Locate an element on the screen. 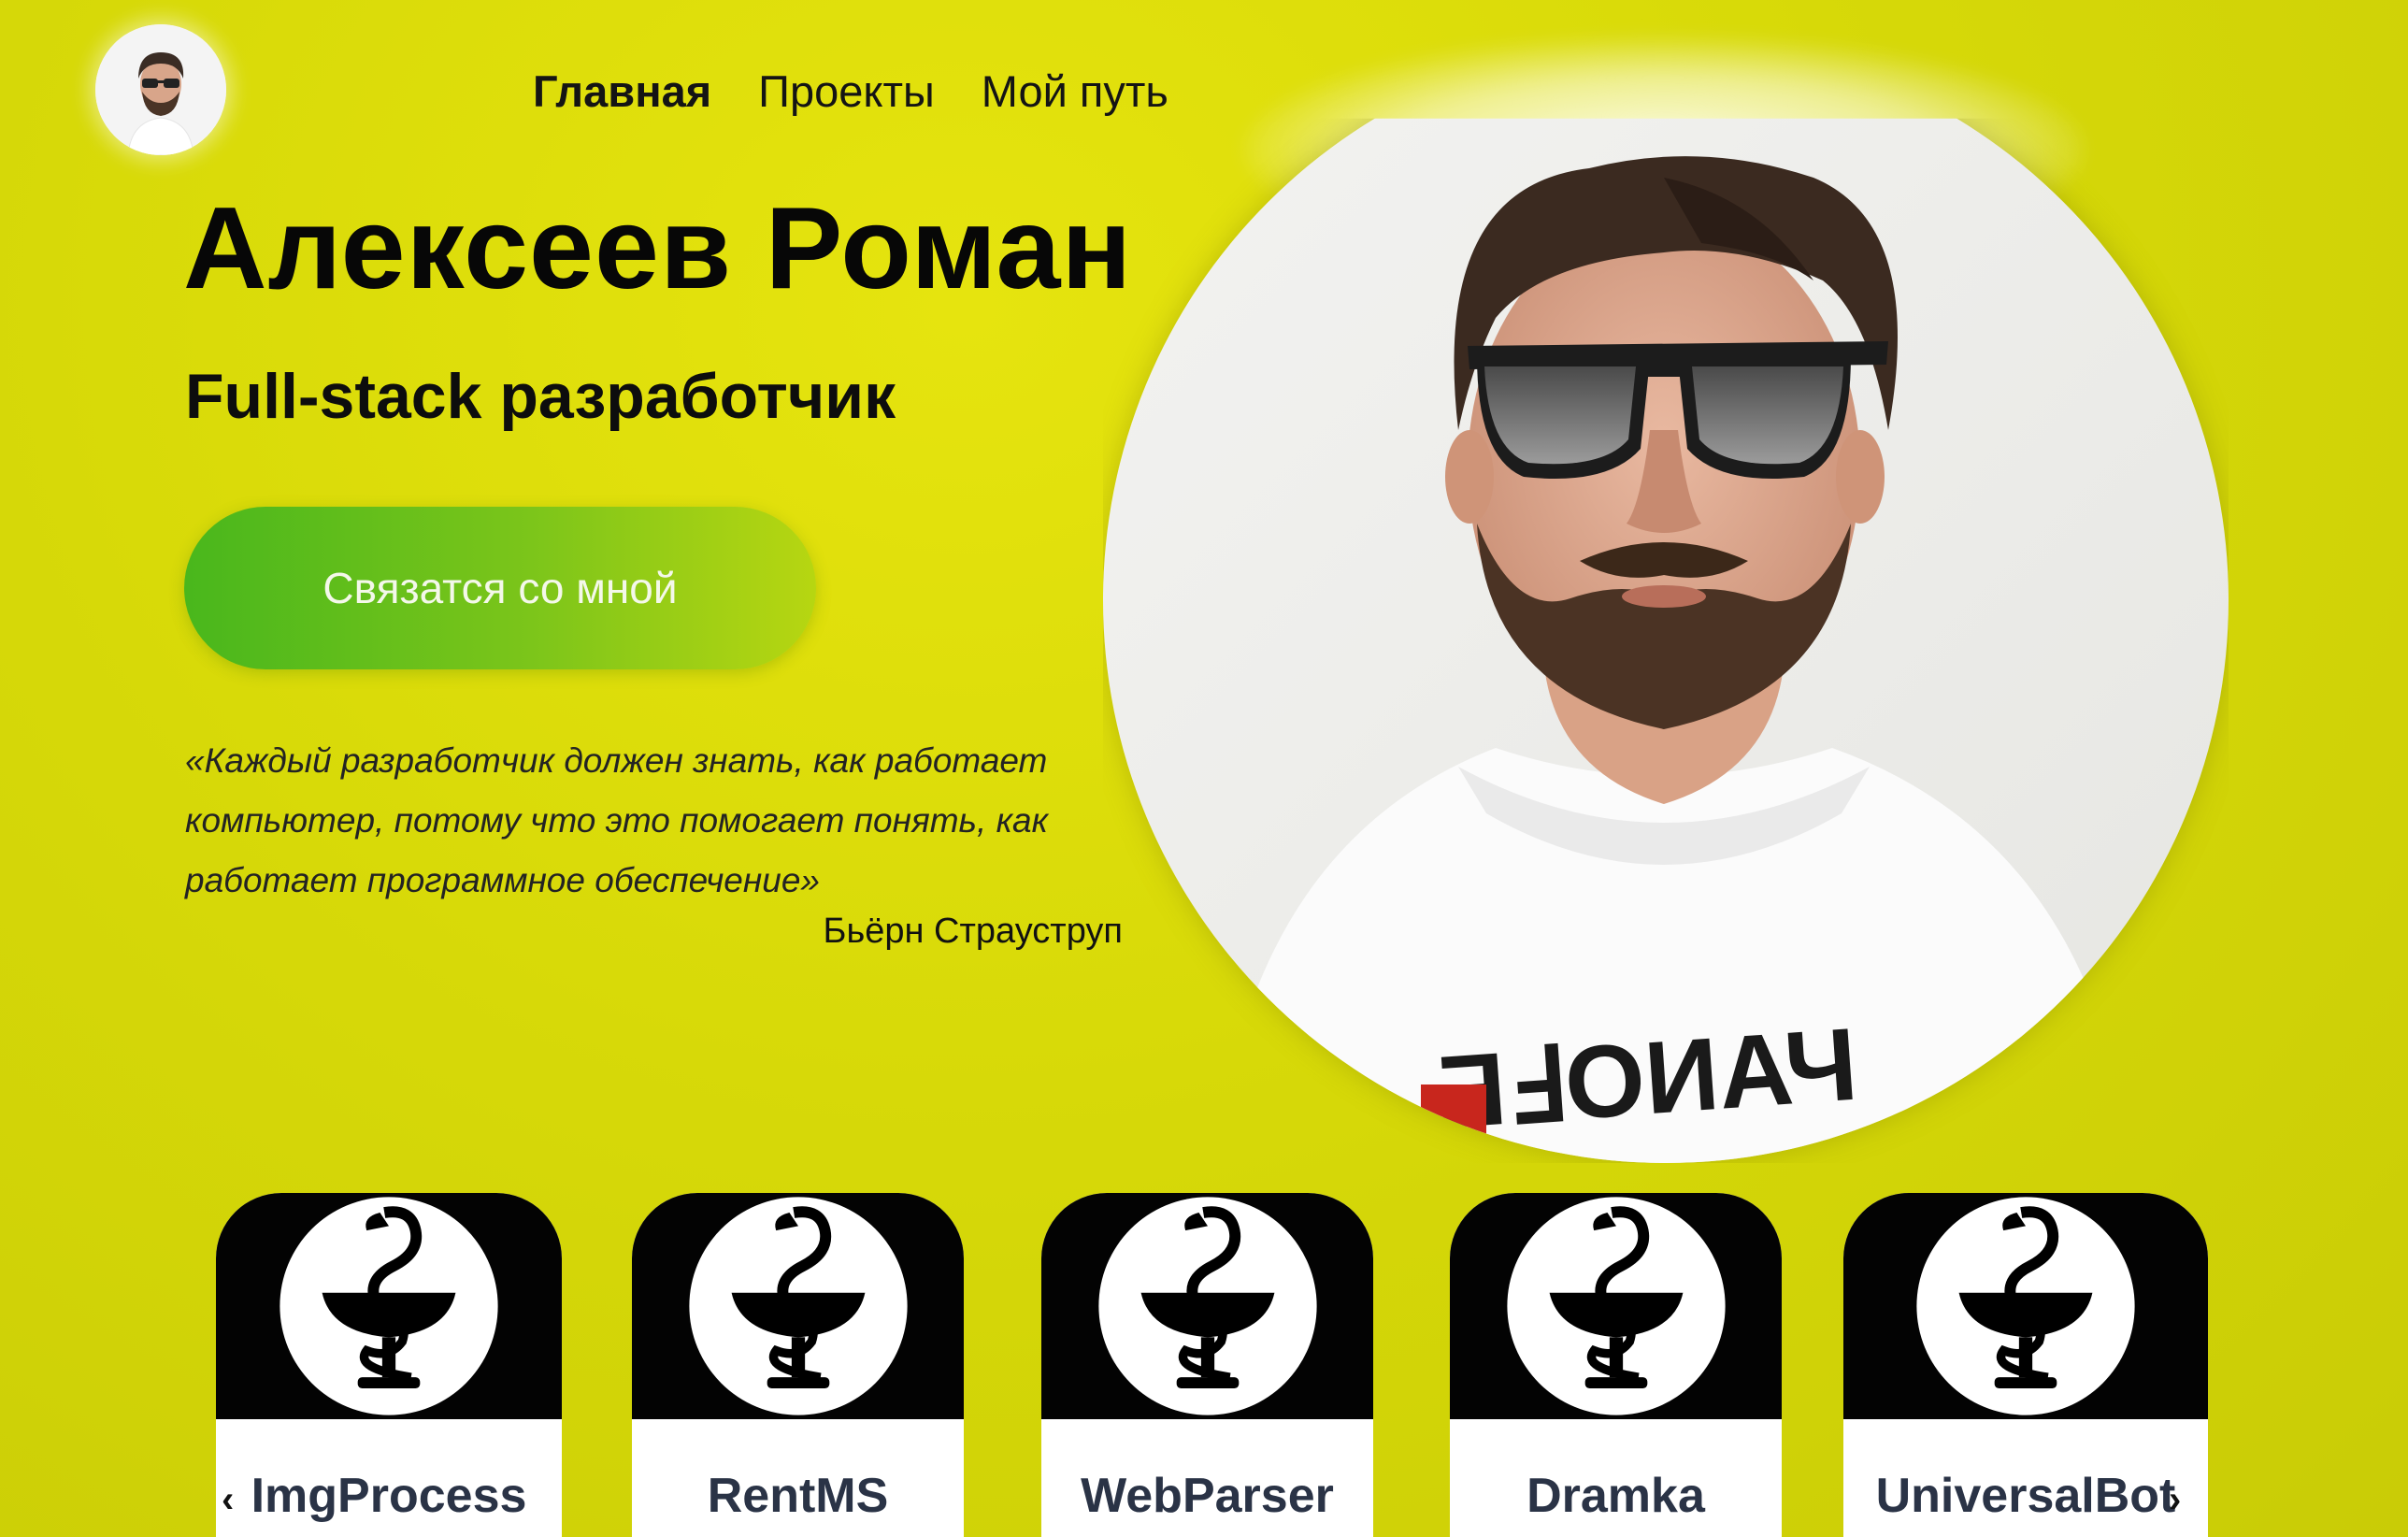 The width and height of the screenshot is (2408, 1537). main-nav: Главная Проекты Мой путь is located at coordinates (850, 91).